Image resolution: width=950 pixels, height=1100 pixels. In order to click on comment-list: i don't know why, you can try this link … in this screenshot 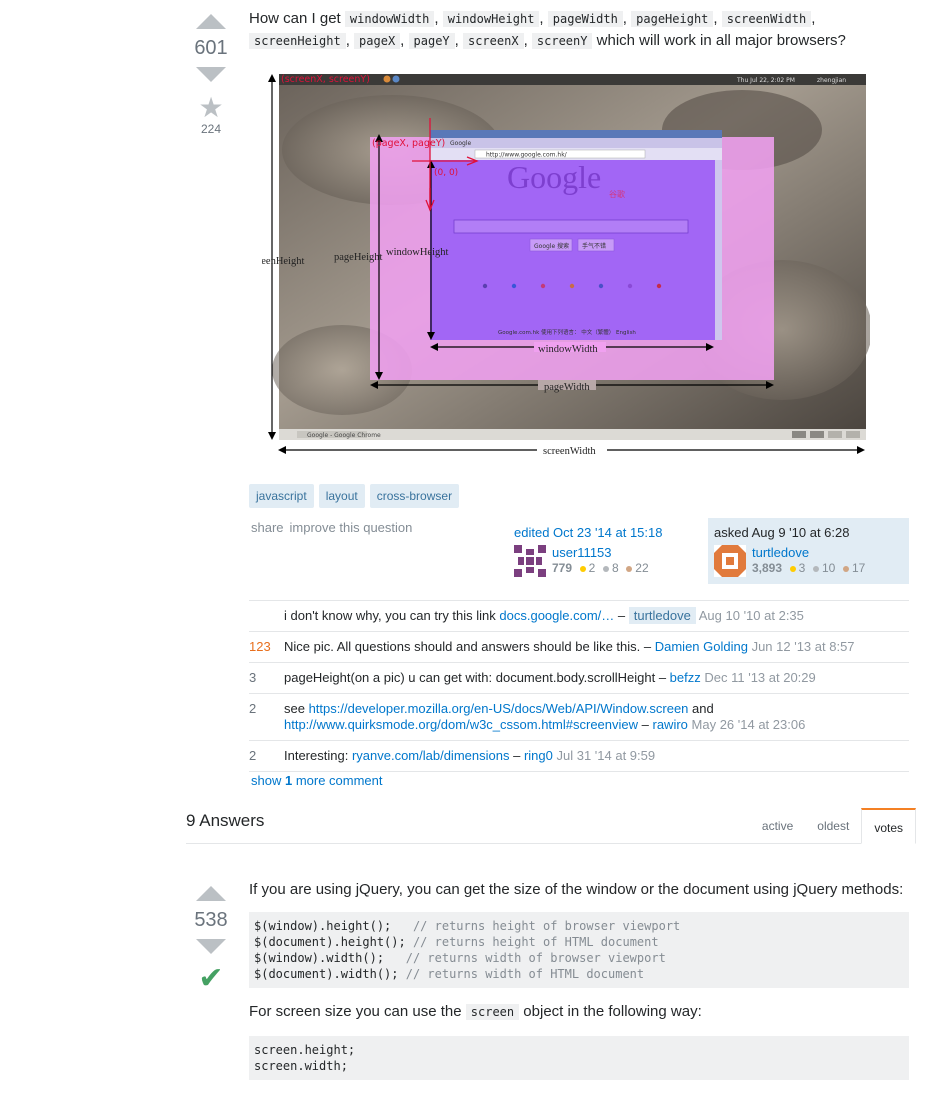, I will do `click(579, 686)`.